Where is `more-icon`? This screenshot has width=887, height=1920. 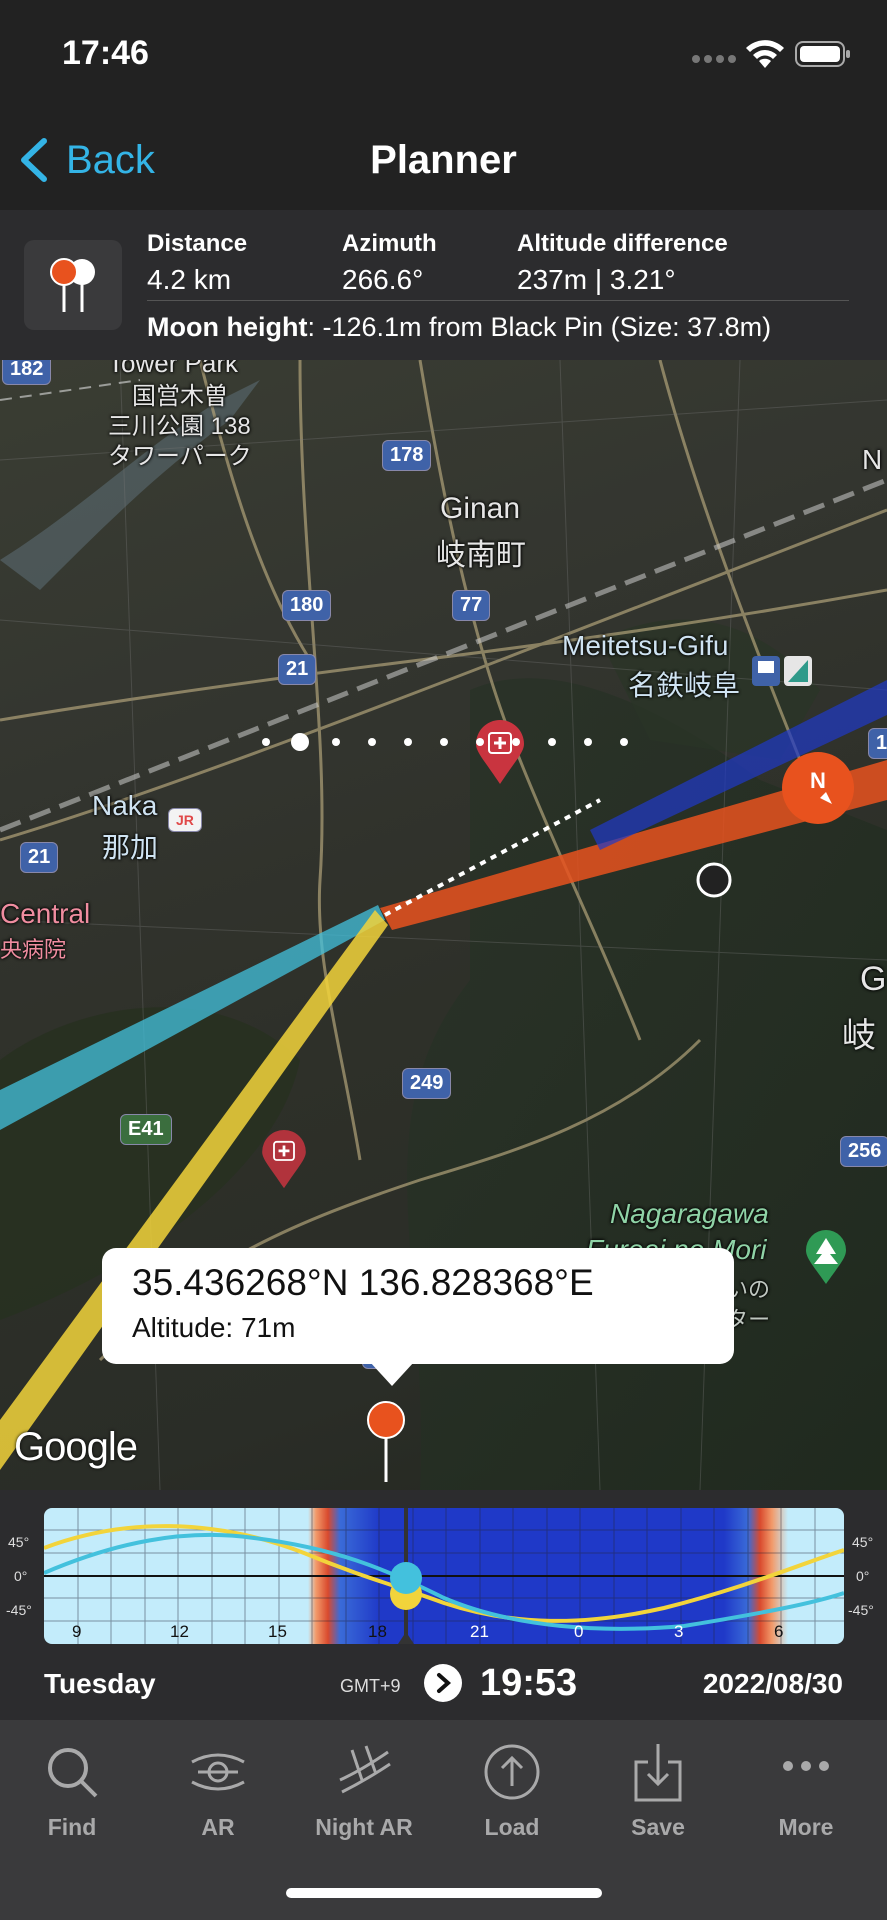 more-icon is located at coordinates (806, 1766).